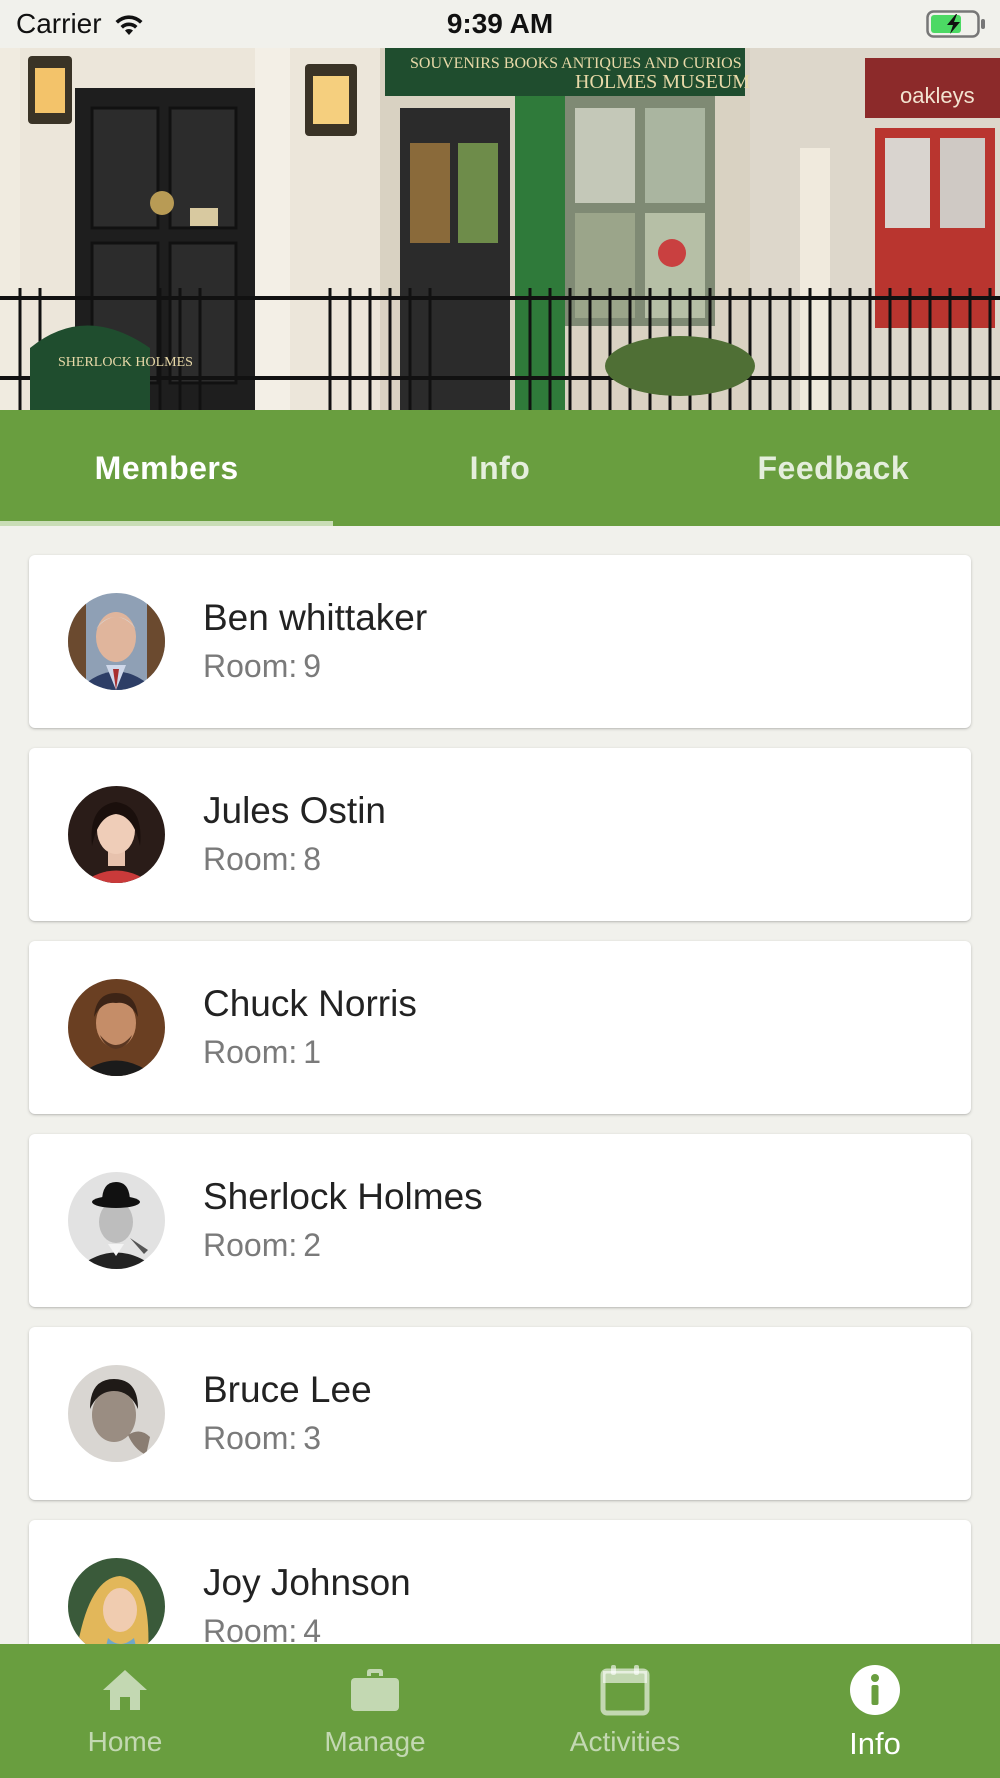  I want to click on member-room: Room: 2, so click(262, 1245).